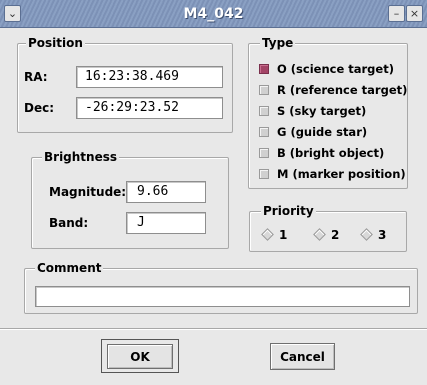 This screenshot has width=427, height=385. What do you see at coordinates (322, 111) in the screenshot?
I see `type-option-label: S (sky target)` at bounding box center [322, 111].